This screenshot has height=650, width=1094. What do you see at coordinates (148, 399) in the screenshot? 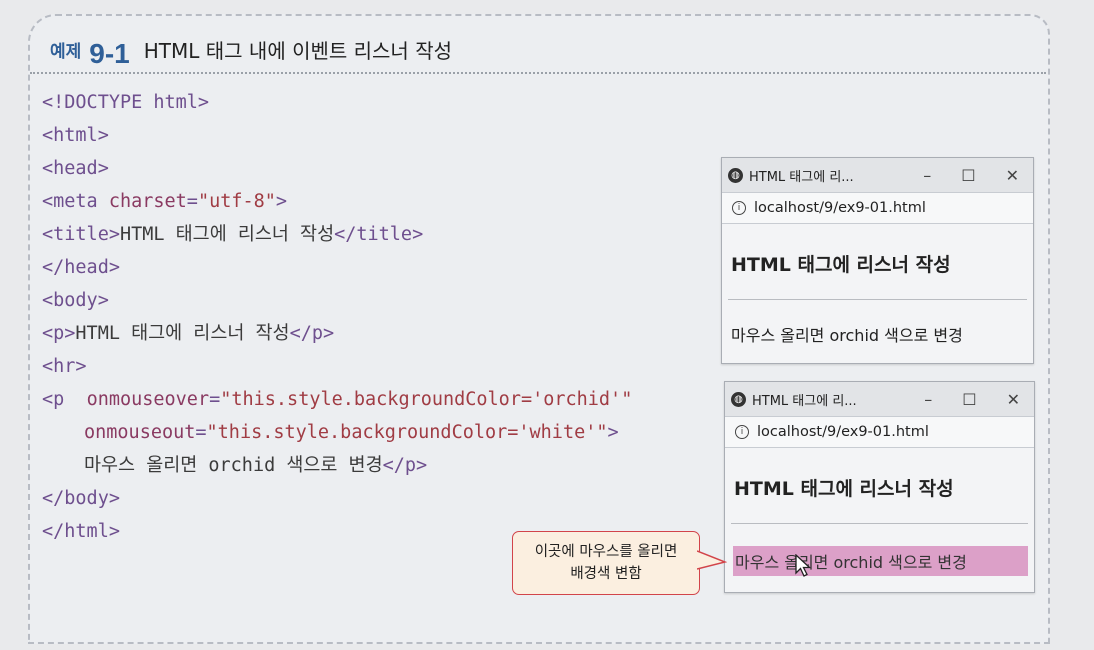
I see `code-token: onmouseover` at bounding box center [148, 399].